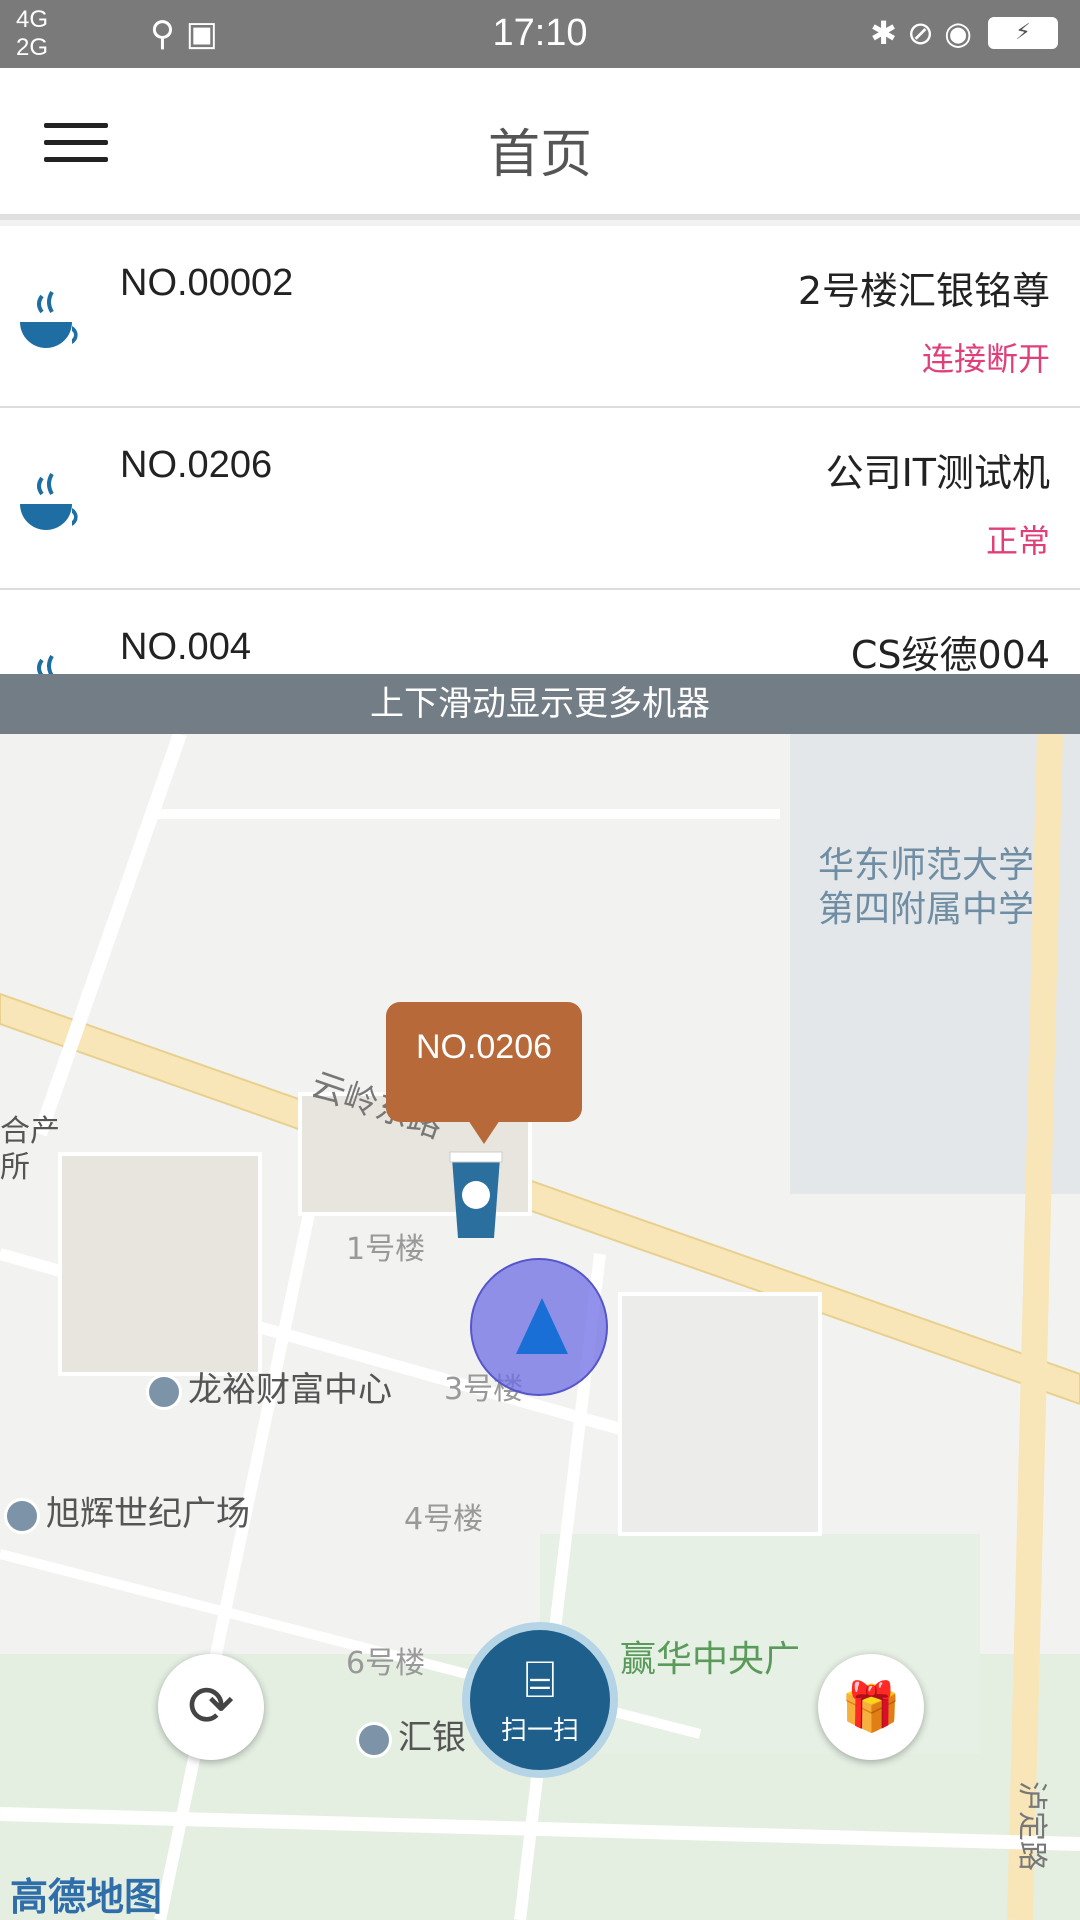 The image size is (1080, 1920). Describe the element at coordinates (539, 155) in the screenshot. I see `page-title: 首页` at that location.